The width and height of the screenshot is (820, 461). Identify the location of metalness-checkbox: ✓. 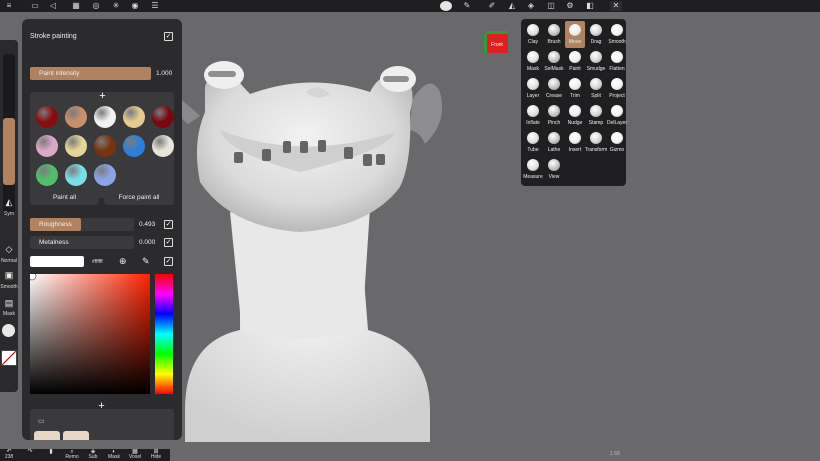
(168, 242).